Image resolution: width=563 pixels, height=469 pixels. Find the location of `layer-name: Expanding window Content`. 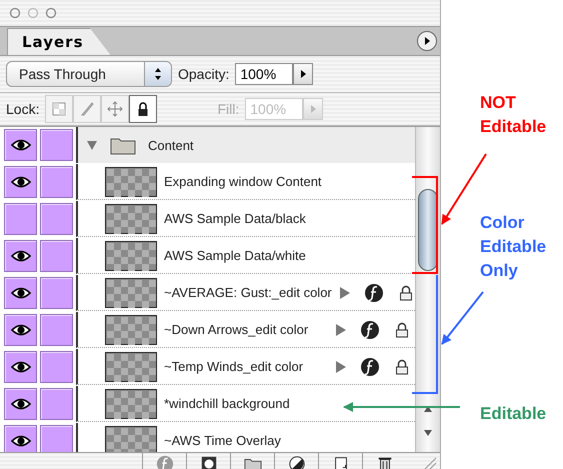

layer-name: Expanding window Content is located at coordinates (243, 181).